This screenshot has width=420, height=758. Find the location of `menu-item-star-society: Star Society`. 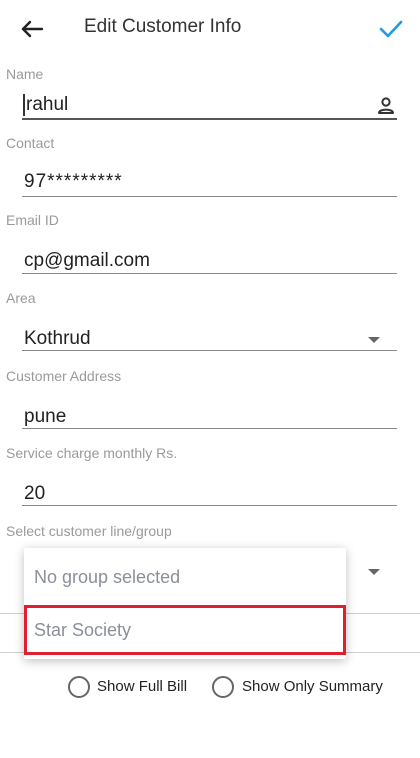

menu-item-star-society: Star Society is located at coordinates (185, 630).